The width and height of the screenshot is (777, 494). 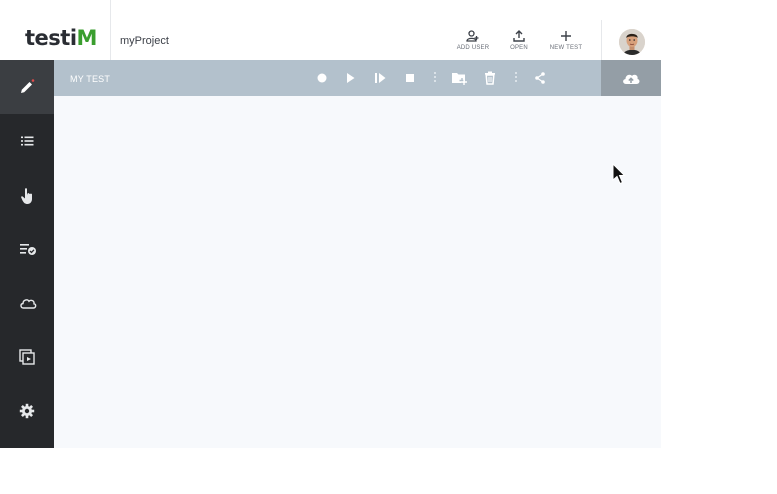 I want to click on sidebar-item-editor, so click(x=27, y=87).